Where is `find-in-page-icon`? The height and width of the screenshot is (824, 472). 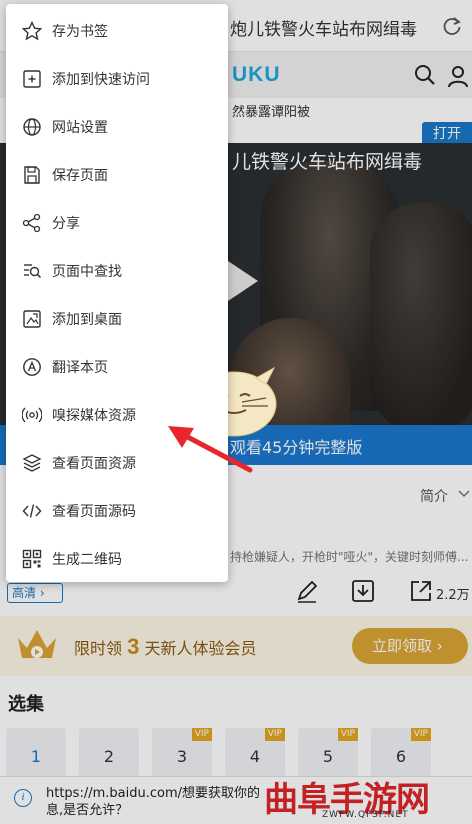
find-in-page-icon is located at coordinates (33, 271).